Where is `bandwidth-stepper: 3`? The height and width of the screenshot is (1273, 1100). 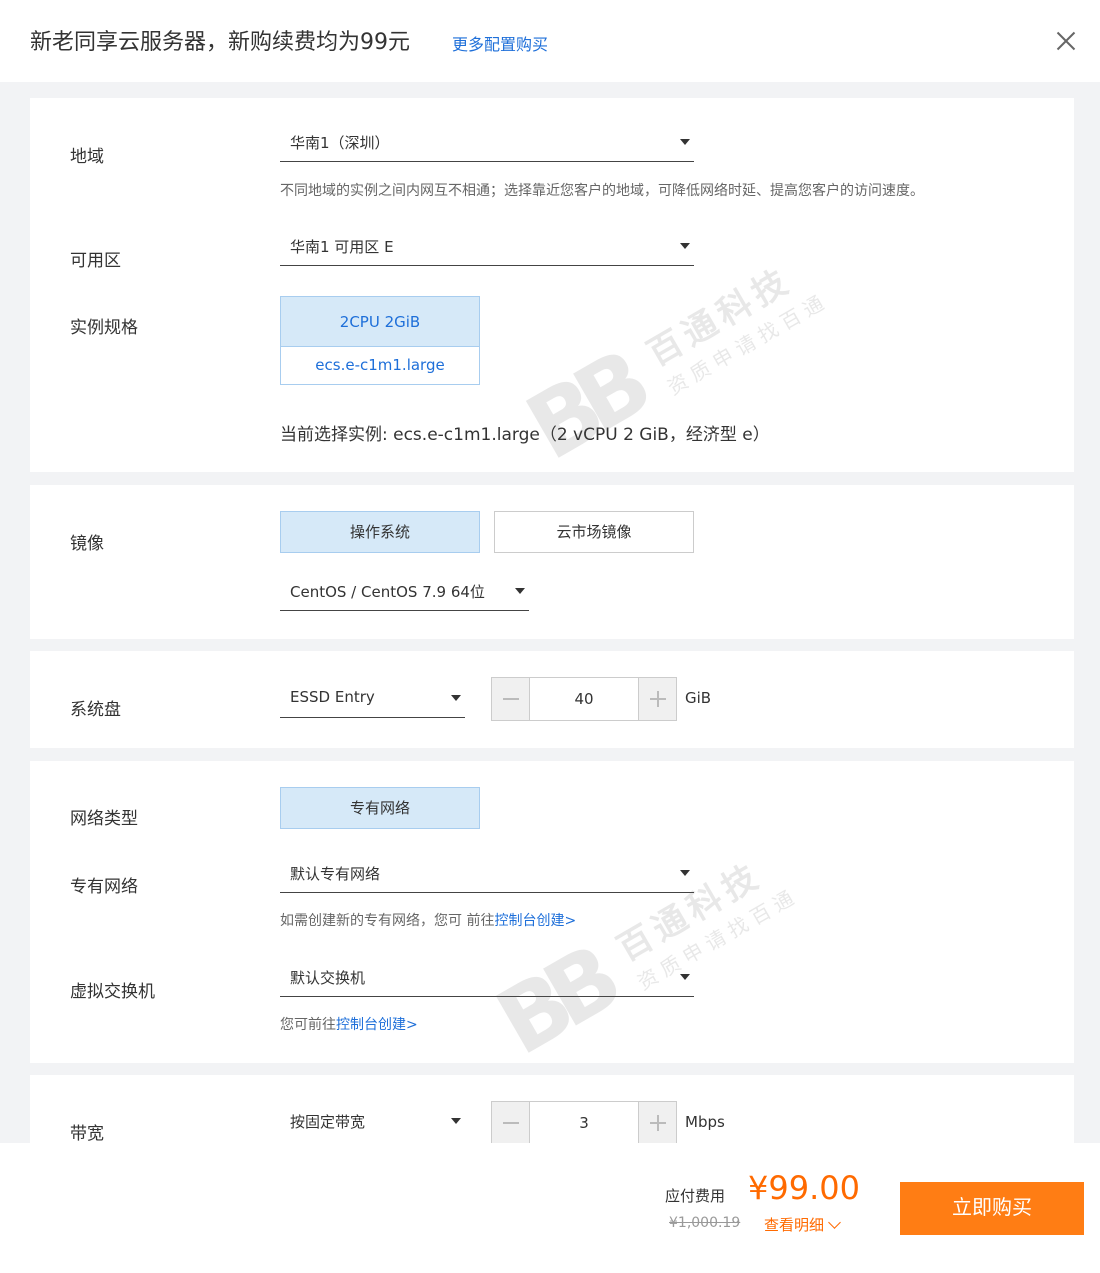
bandwidth-stepper: 3 is located at coordinates (584, 1122).